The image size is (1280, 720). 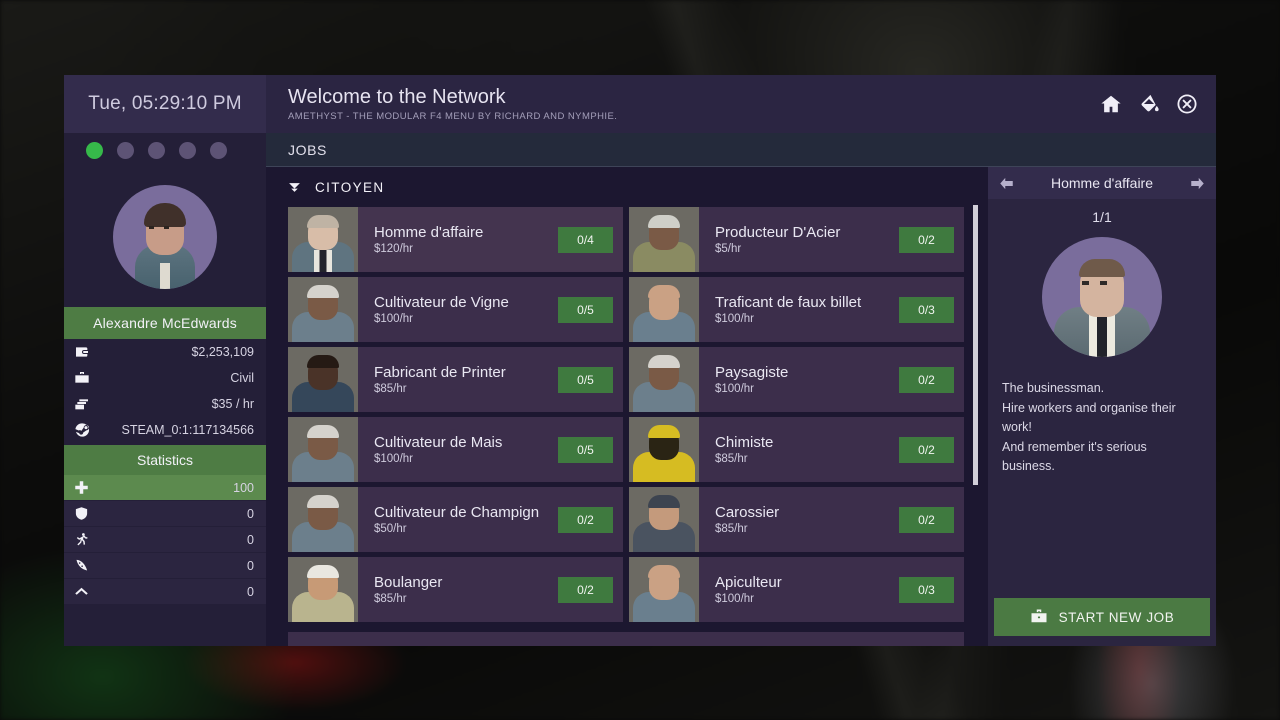 What do you see at coordinates (165, 430) in the screenshot?
I see `player-info-steamid: STEAM_0:1:117134566` at bounding box center [165, 430].